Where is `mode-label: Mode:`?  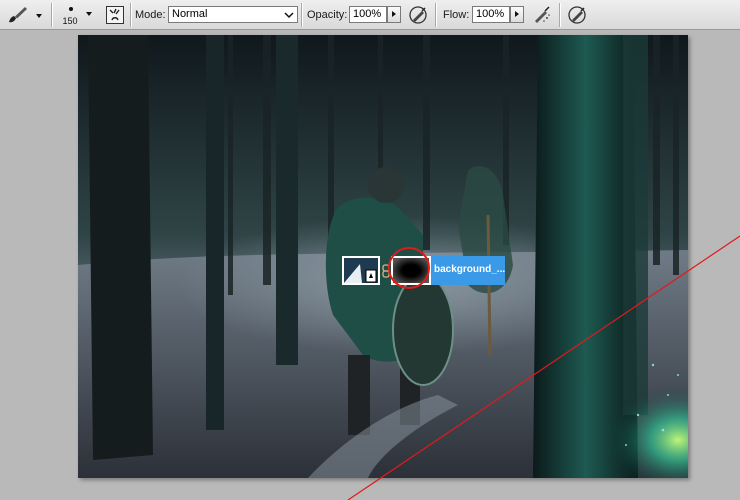
mode-label: Mode: is located at coordinates (150, 15).